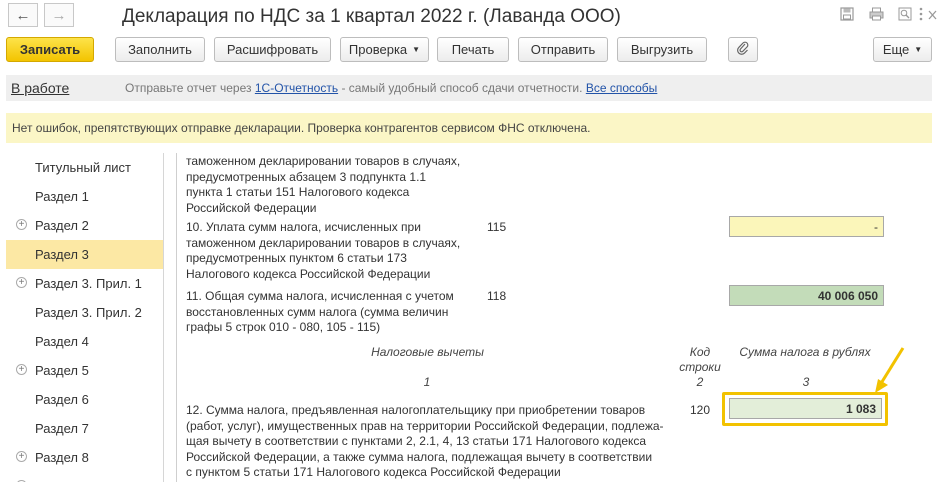 This screenshot has height=482, width=937. Describe the element at coordinates (62, 196) in the screenshot. I see `sidebar-item-label: Раздел 1` at that location.